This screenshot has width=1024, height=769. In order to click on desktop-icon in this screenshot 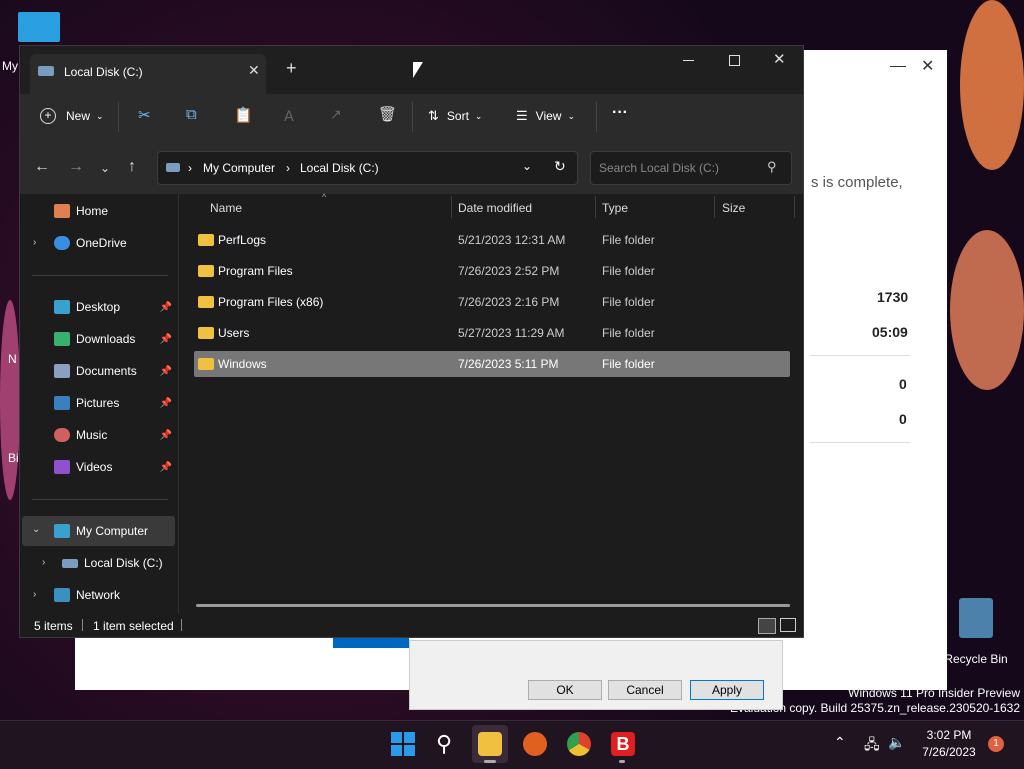, I will do `click(62, 307)`.